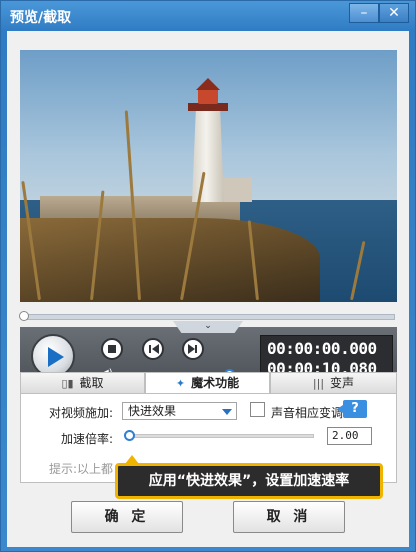 The image size is (416, 552). What do you see at coordinates (179, 411) in the screenshot?
I see `effect-select: 快进效果` at bounding box center [179, 411].